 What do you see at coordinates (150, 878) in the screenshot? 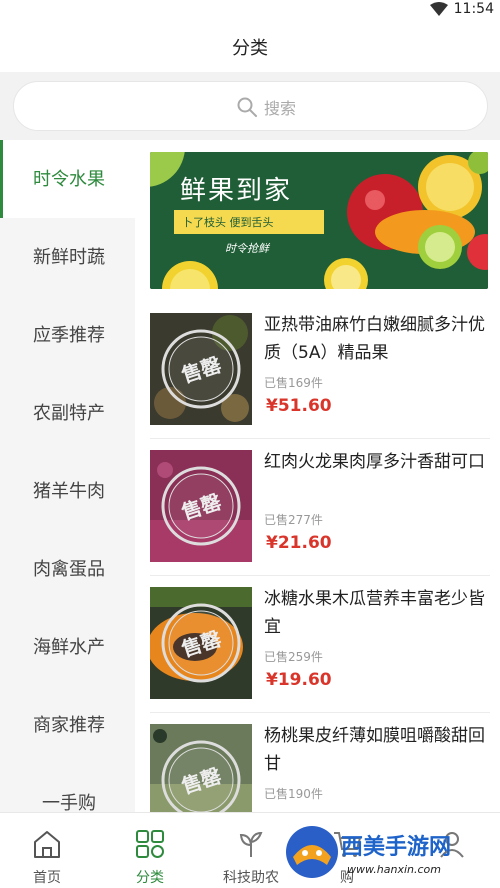
I see `tab-label: 分类` at bounding box center [150, 878].